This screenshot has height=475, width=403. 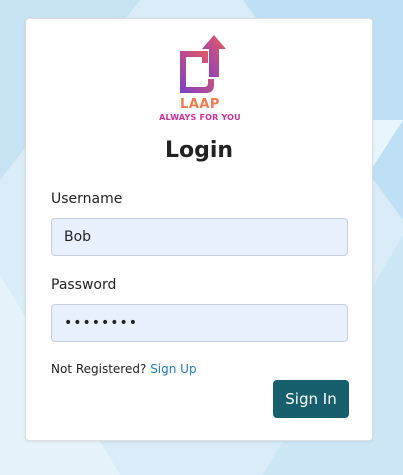 I want to click on brand-logo: LAAP ALWAYS FOR YOU, so click(x=200, y=79).